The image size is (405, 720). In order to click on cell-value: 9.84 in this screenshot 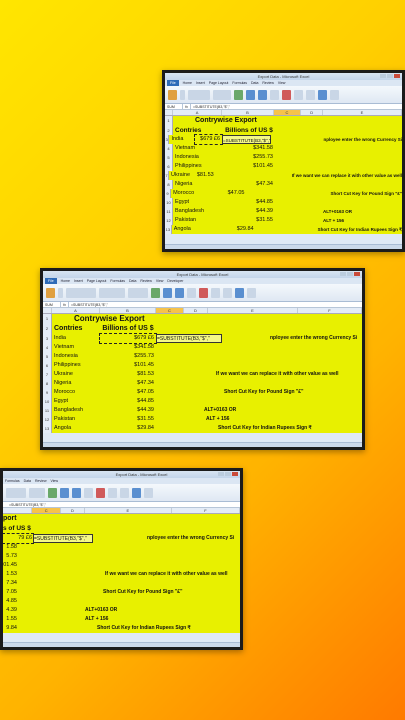, I will do `click(10, 628)`.